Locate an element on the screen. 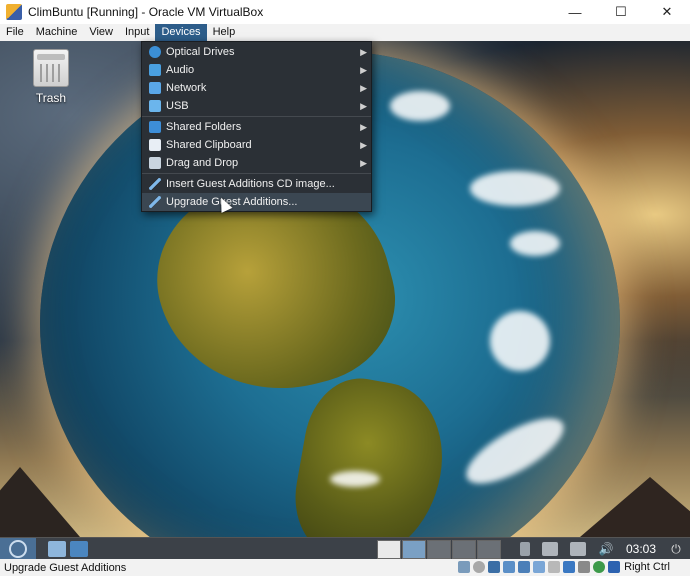 This screenshot has width=690, height=576. minimize-button: — is located at coordinates (575, 12).